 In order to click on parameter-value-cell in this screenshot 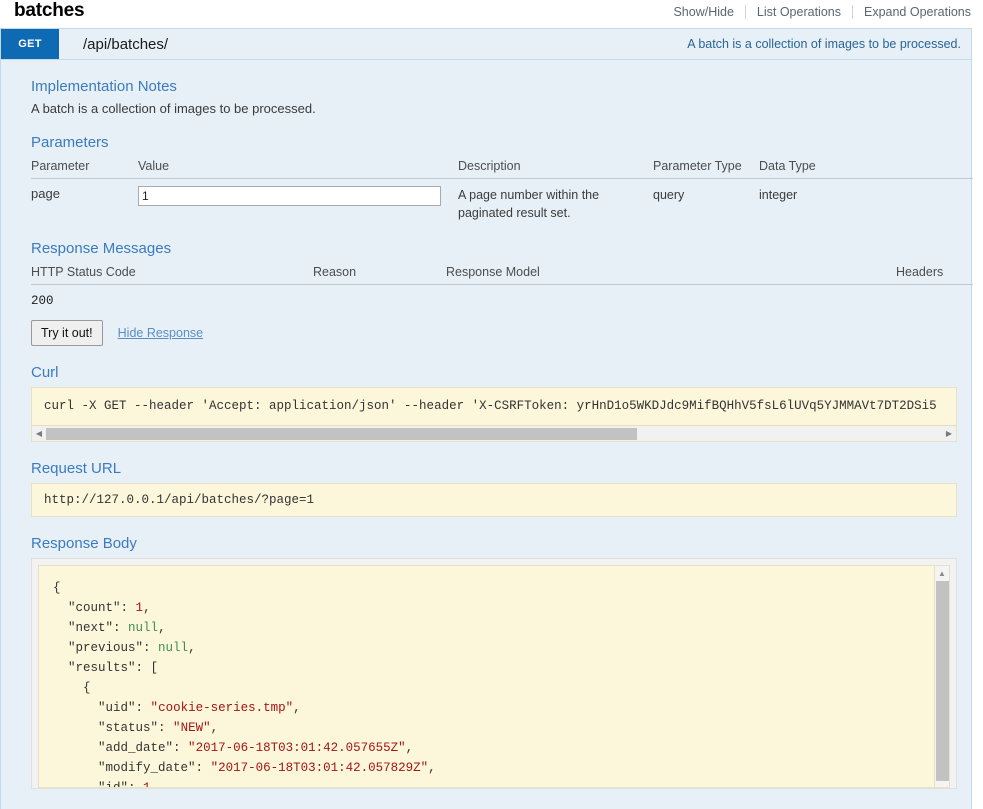, I will do `click(298, 201)`.